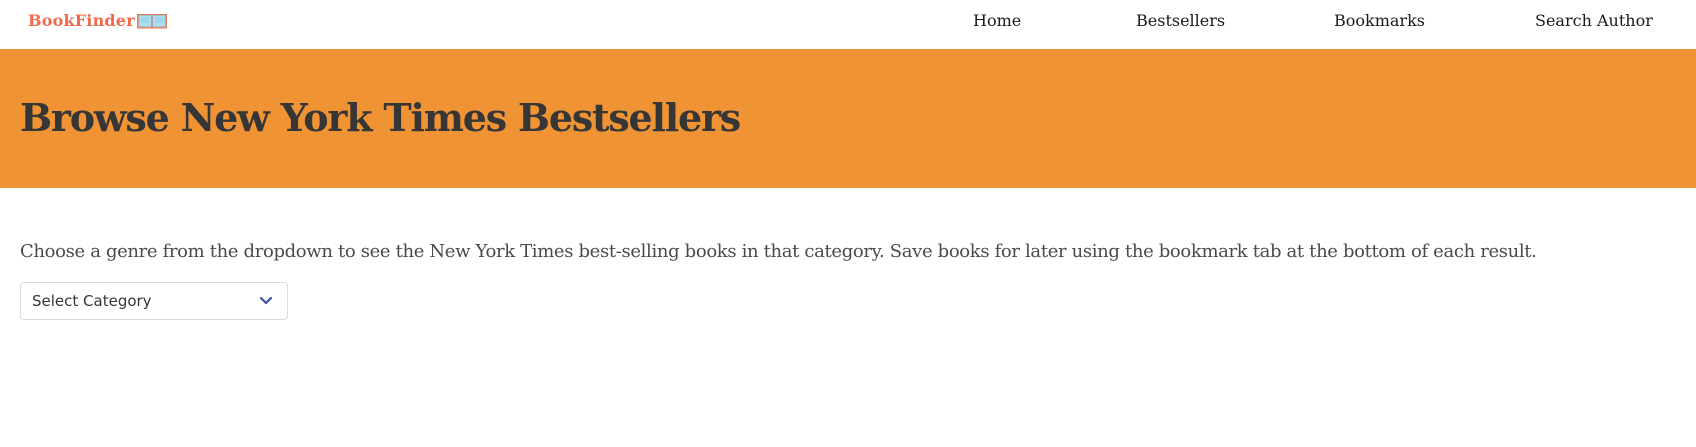 The width and height of the screenshot is (1696, 447). I want to click on category-select-value: Select Category, so click(92, 301).